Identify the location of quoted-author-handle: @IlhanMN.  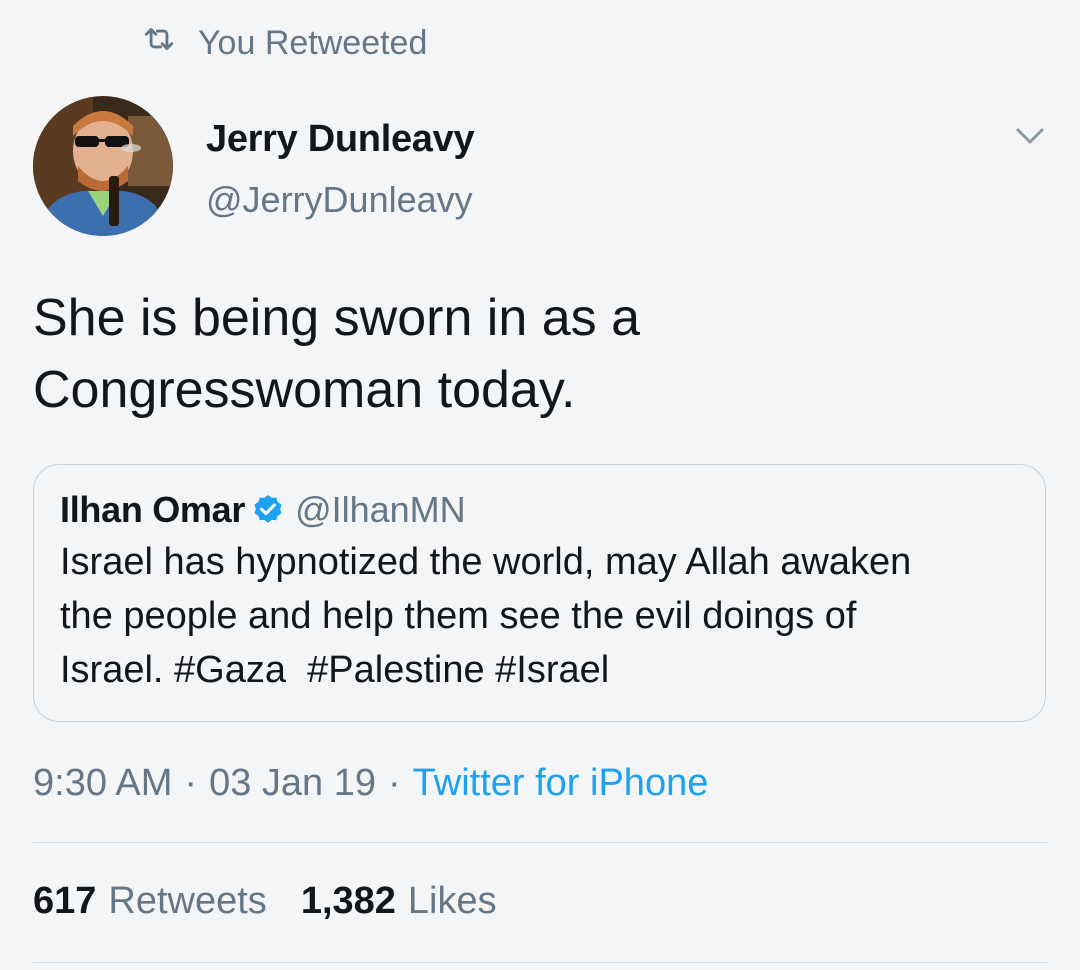
(380, 509).